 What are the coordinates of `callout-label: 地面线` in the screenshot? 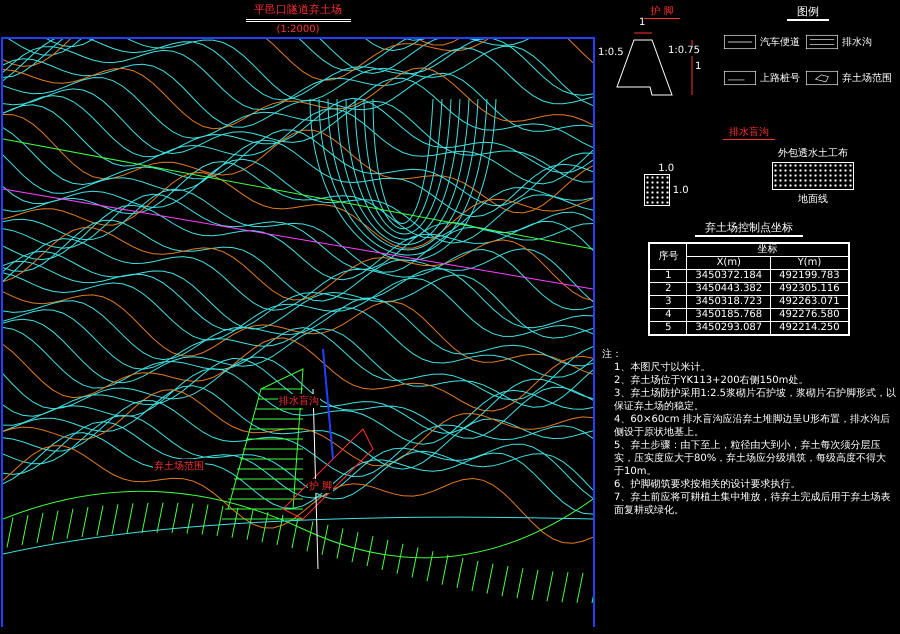 It's located at (813, 199).